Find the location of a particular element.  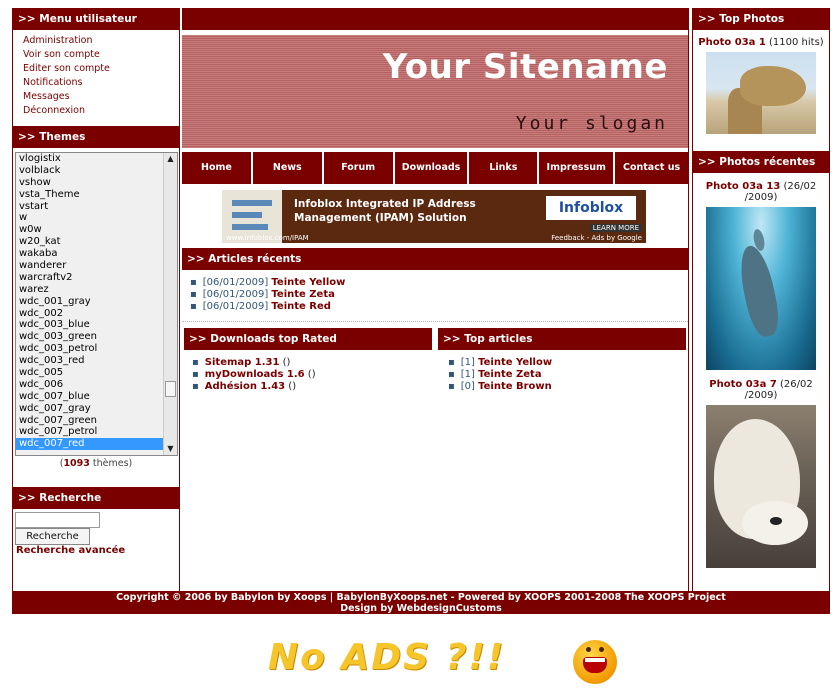

nav-forum: Forum is located at coordinates (359, 168).